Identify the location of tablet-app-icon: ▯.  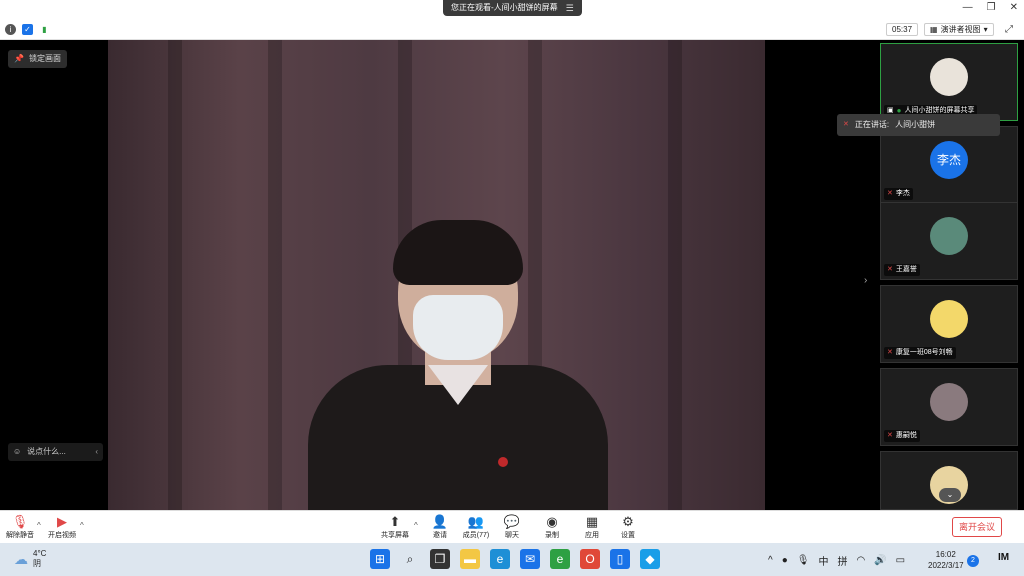
(620, 559).